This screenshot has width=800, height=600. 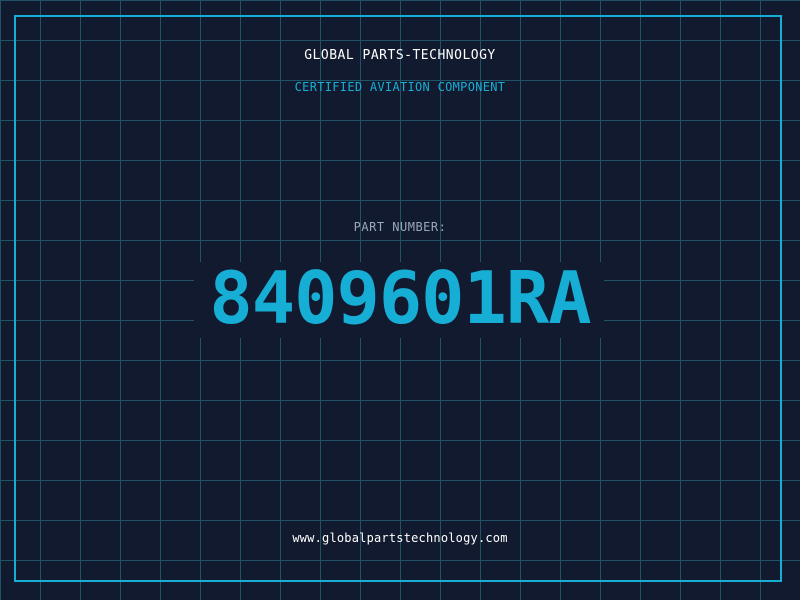 I want to click on company-name: GLOBAL PARTS-TECHNOLOGY, so click(x=400, y=55).